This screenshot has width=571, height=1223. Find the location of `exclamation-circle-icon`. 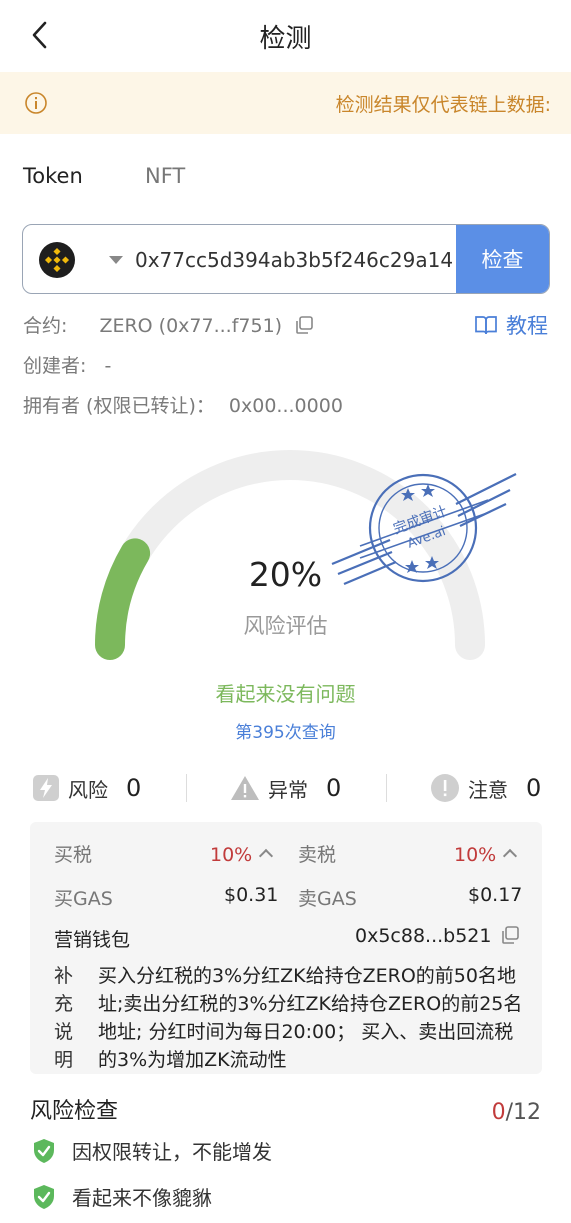

exclamation-circle-icon is located at coordinates (445, 788).